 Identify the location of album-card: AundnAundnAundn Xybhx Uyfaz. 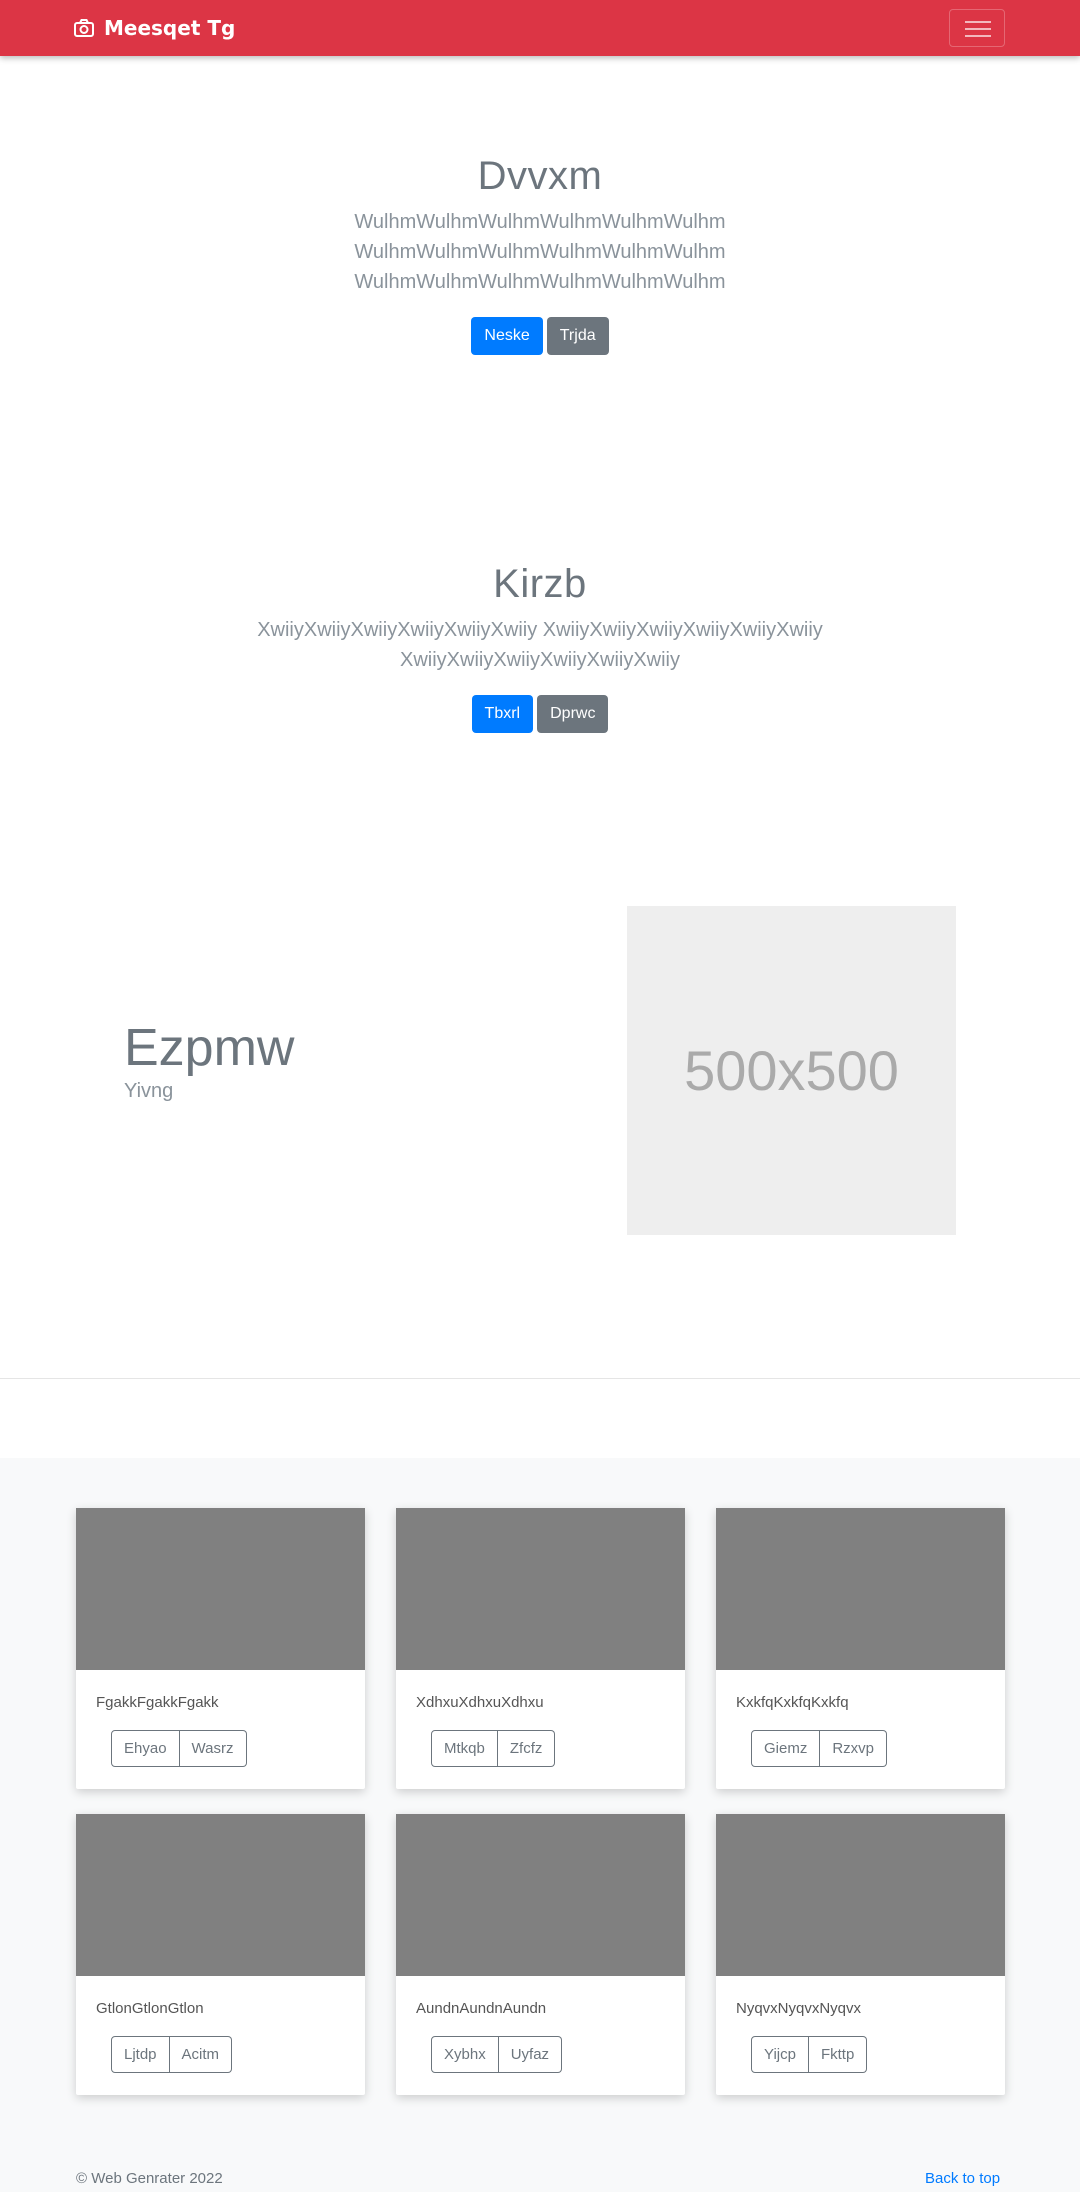
(540, 1954).